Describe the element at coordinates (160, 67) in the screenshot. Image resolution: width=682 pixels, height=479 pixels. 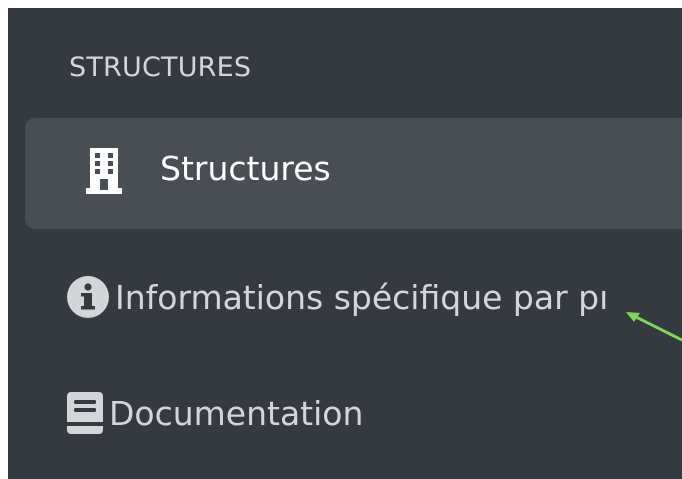
I see `sidebar-section-header: STRUCTURES` at that location.